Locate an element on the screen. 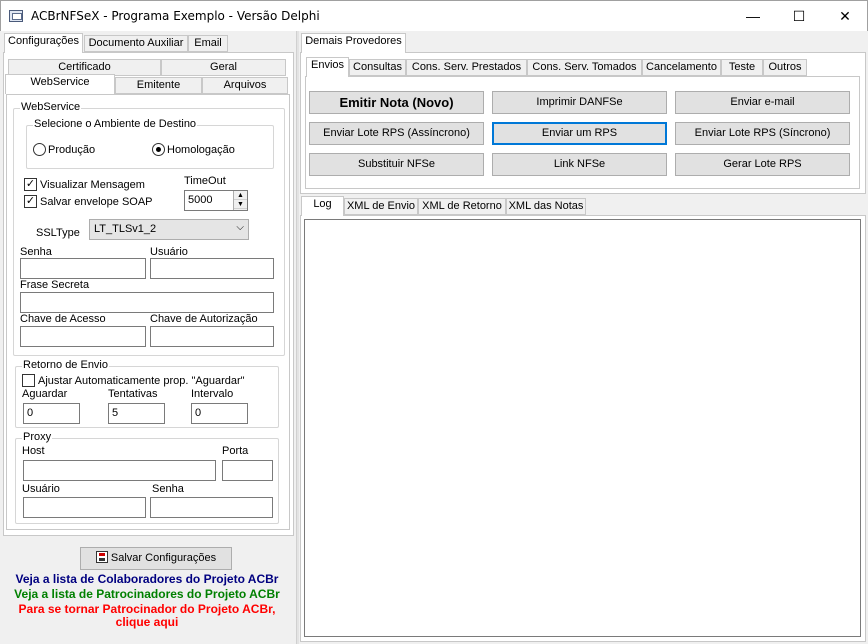 The width and height of the screenshot is (868, 644). usuario-input is located at coordinates (212, 268).